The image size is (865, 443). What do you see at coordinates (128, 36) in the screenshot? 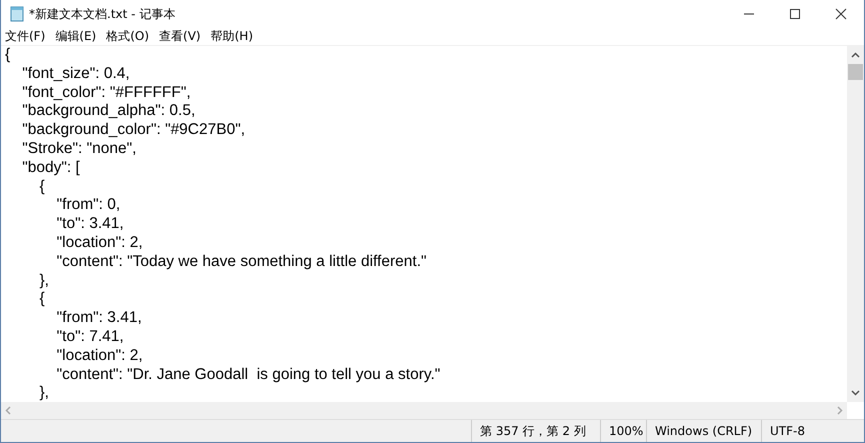
I see `menu-item: 格式(O)` at bounding box center [128, 36].